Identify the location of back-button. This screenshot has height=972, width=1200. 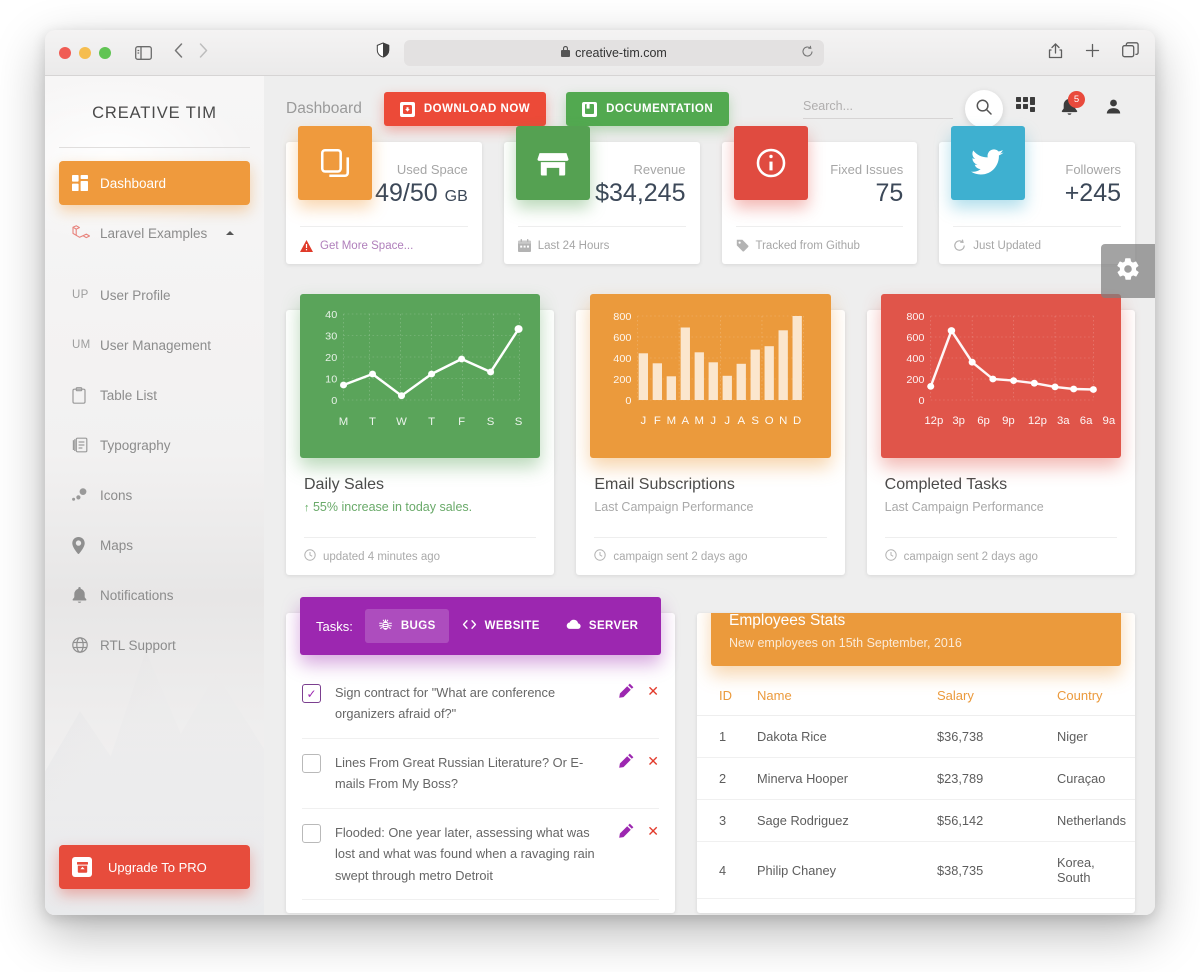
(178, 52).